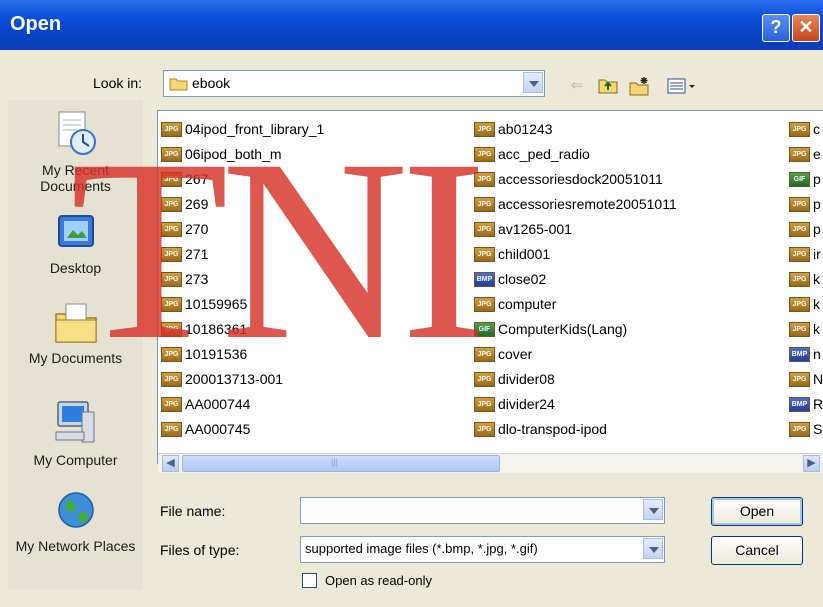  Describe the element at coordinates (242, 304) in the screenshot. I see `file-item: JPG 10159965` at that location.